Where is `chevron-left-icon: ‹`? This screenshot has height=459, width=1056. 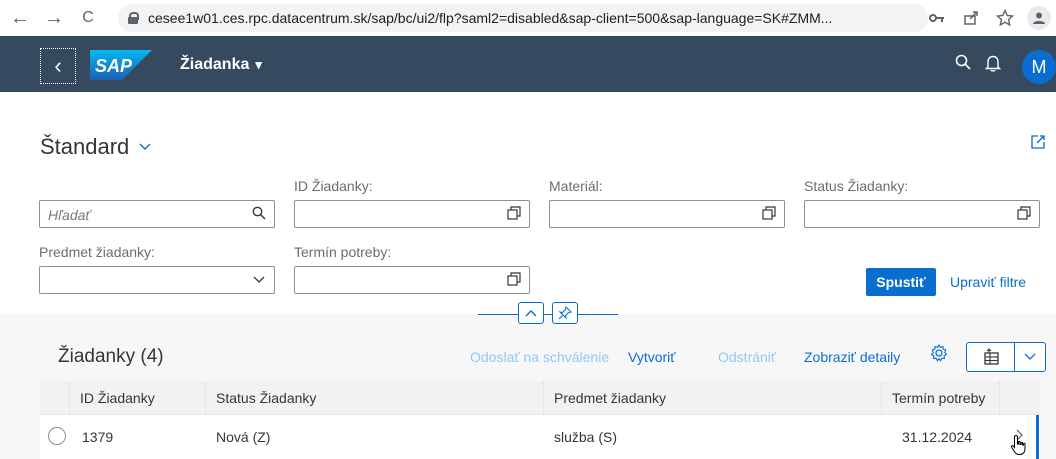
chevron-left-icon: ‹ is located at coordinates (58, 65).